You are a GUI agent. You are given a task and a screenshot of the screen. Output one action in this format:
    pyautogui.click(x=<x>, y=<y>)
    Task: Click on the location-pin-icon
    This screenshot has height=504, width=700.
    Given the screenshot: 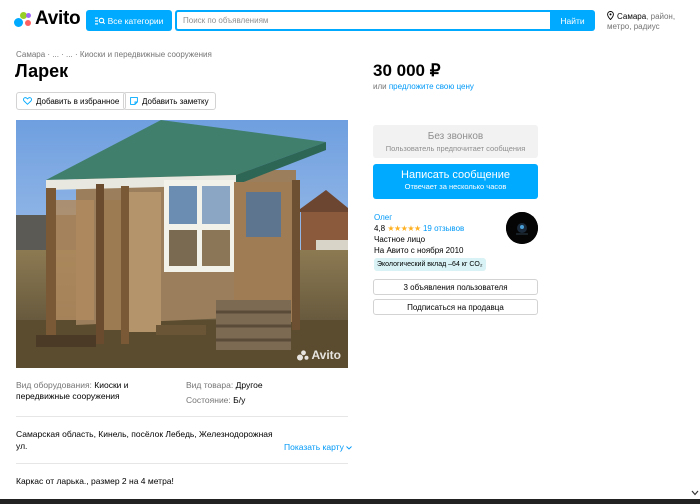 What is the action you would take?
    pyautogui.click(x=610, y=15)
    